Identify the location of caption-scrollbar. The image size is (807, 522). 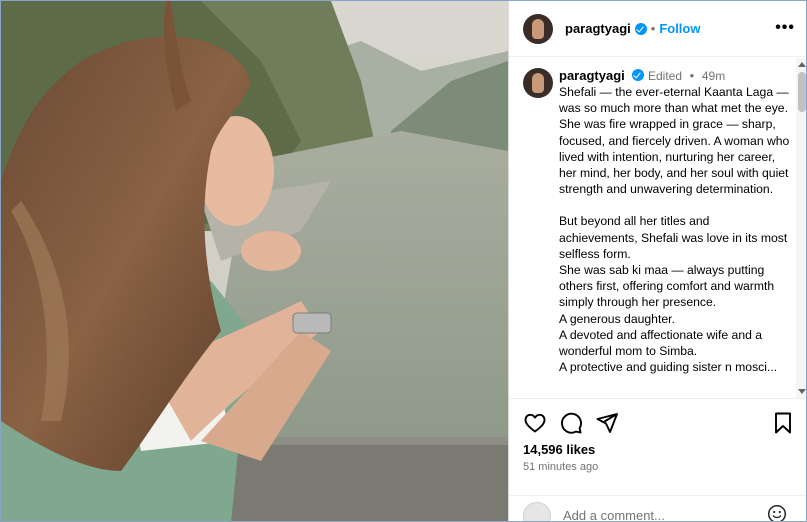
(801, 228).